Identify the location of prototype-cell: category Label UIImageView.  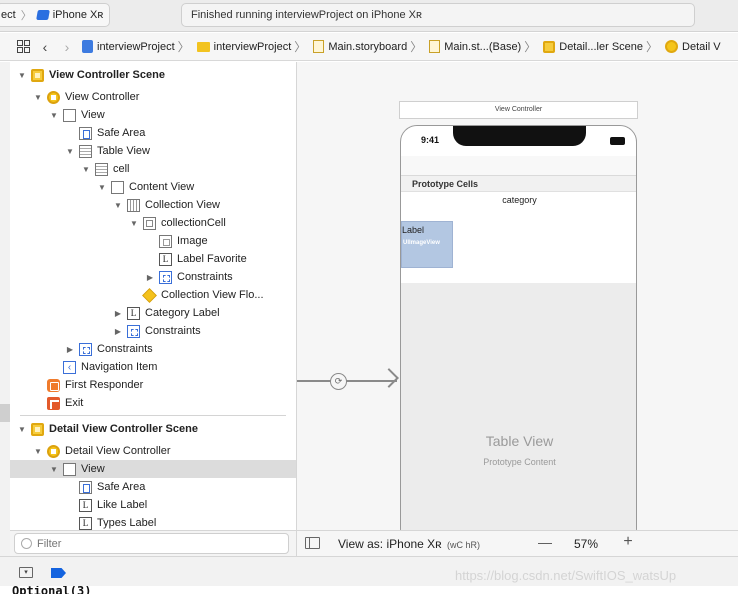
(518, 237).